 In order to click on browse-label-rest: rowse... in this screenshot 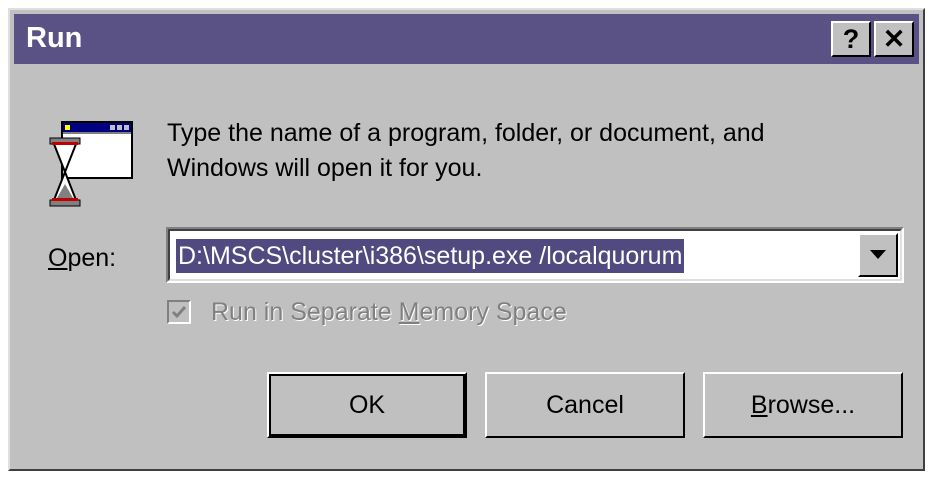, I will do `click(811, 404)`.